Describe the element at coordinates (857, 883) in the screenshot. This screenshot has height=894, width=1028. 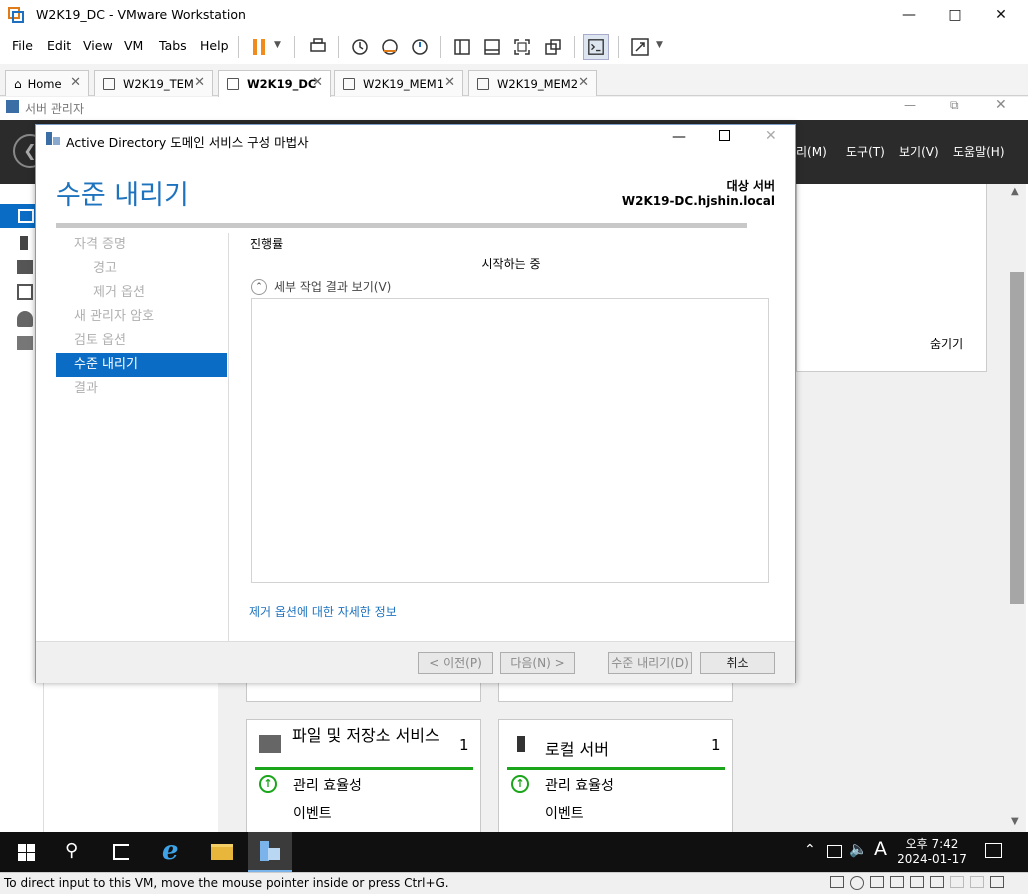
I see `cd-icon` at that location.